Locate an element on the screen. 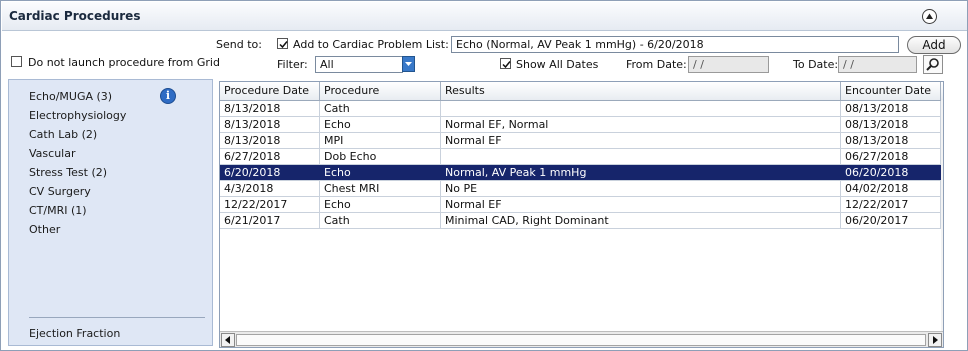  filter-dropdown-button is located at coordinates (408, 64).